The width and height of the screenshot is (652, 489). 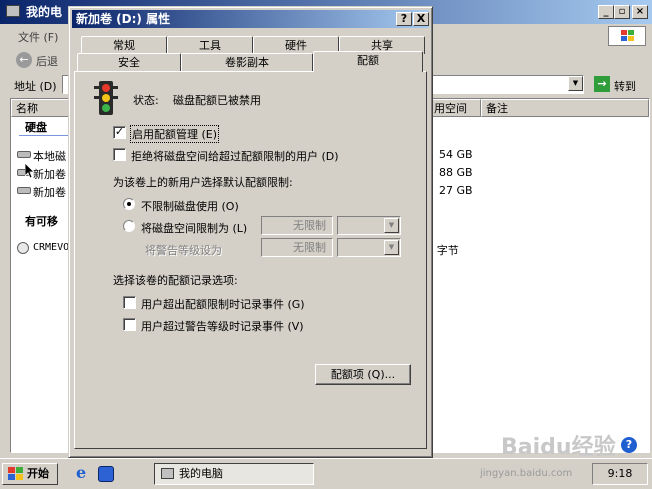 I want to click on radio-selected-dot, so click(x=129, y=204).